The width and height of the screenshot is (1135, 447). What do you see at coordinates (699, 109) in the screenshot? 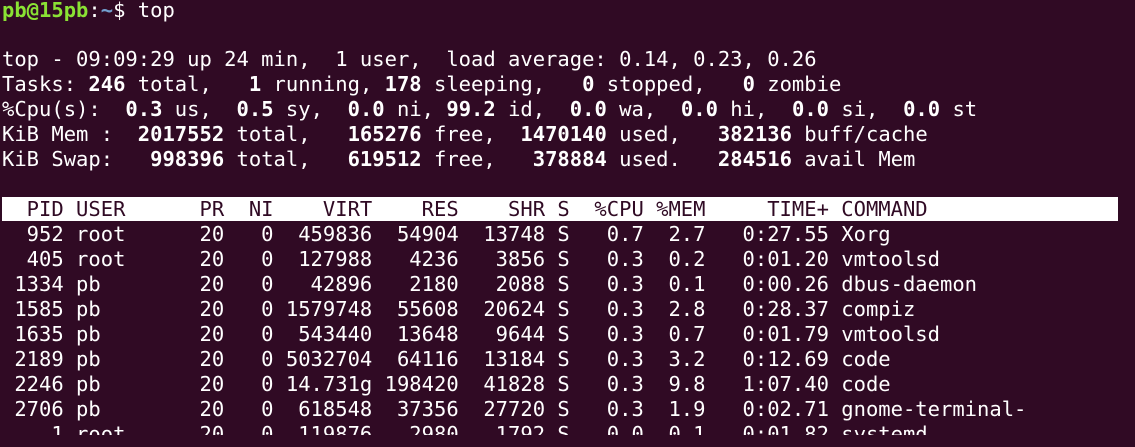
I see `cpu-hi: 0.0` at bounding box center [699, 109].